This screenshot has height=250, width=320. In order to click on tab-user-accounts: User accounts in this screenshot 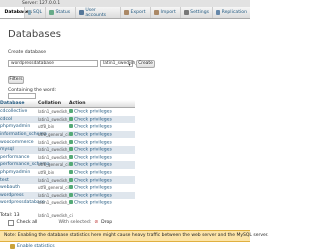, I will do `click(97, 12)`.